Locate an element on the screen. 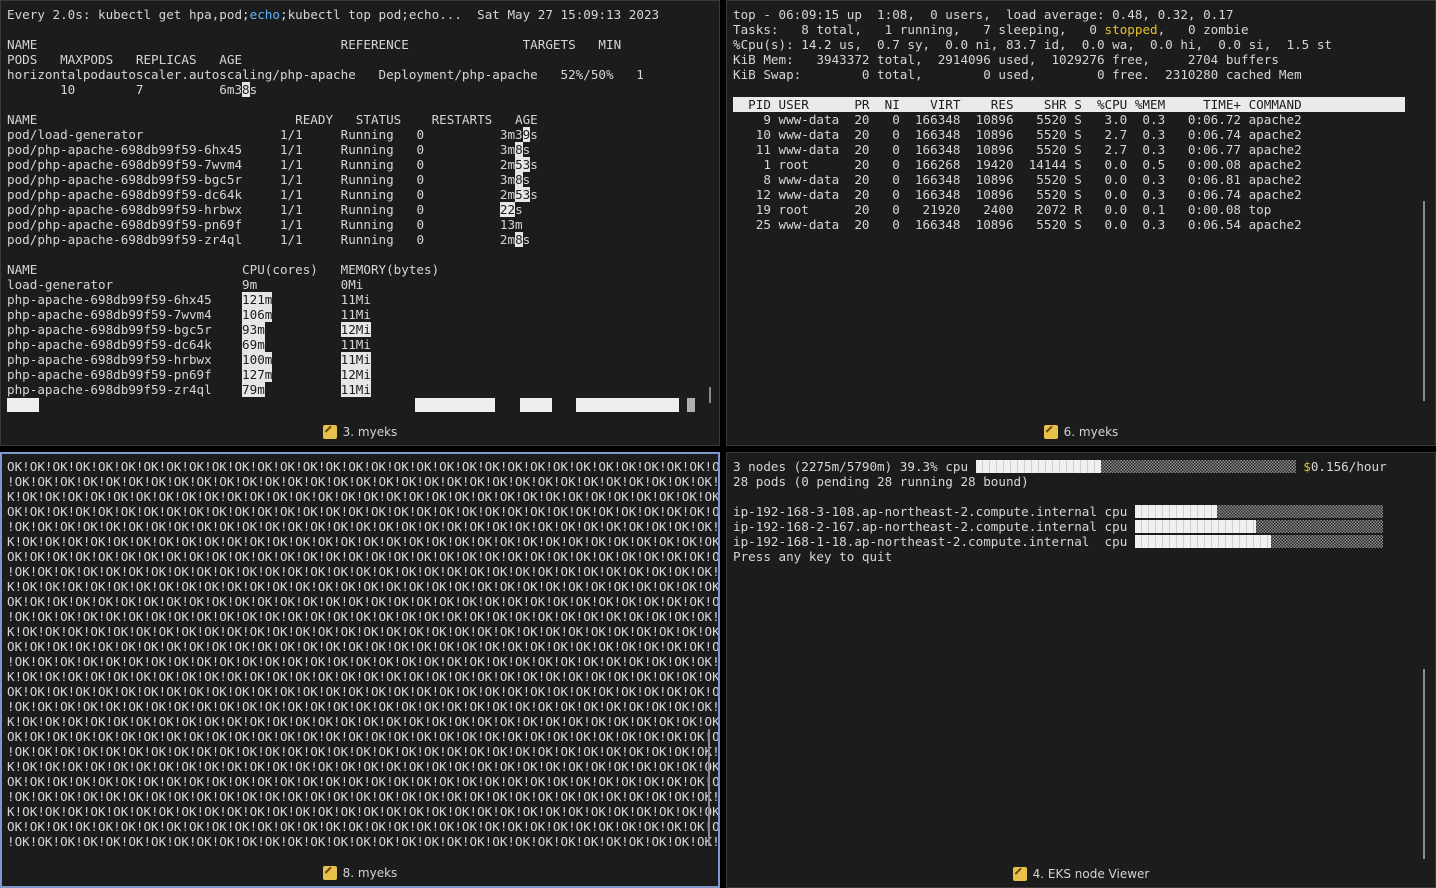 The image size is (1436, 888). hpa-header: NAME REFERENCE TARGETS MIN is located at coordinates (314, 44).